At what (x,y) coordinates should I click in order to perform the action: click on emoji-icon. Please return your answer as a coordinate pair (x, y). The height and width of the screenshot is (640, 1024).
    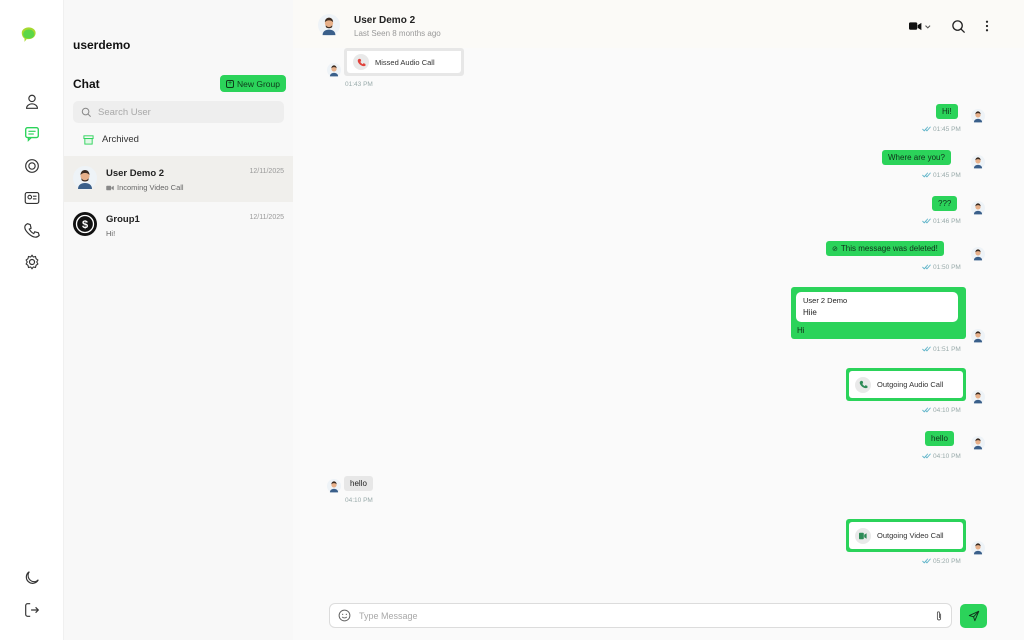
    Looking at the image, I should click on (344, 615).